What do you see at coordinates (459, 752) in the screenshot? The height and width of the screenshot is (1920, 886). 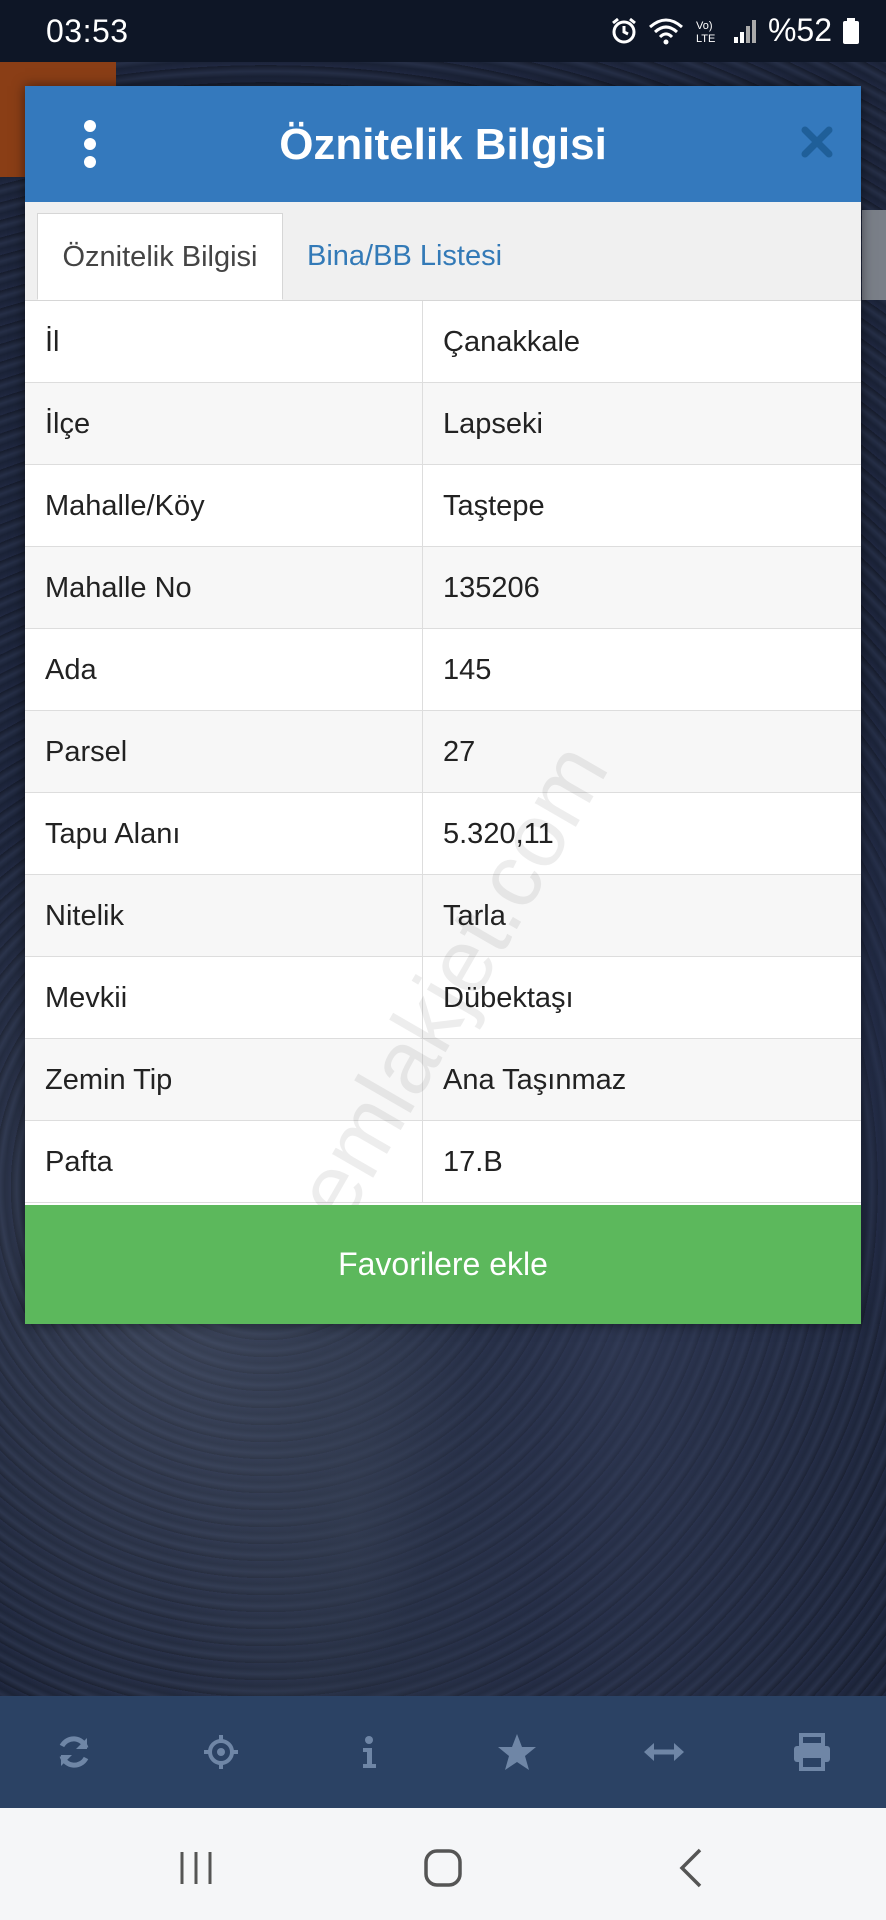 I see `row-value: 27` at bounding box center [459, 752].